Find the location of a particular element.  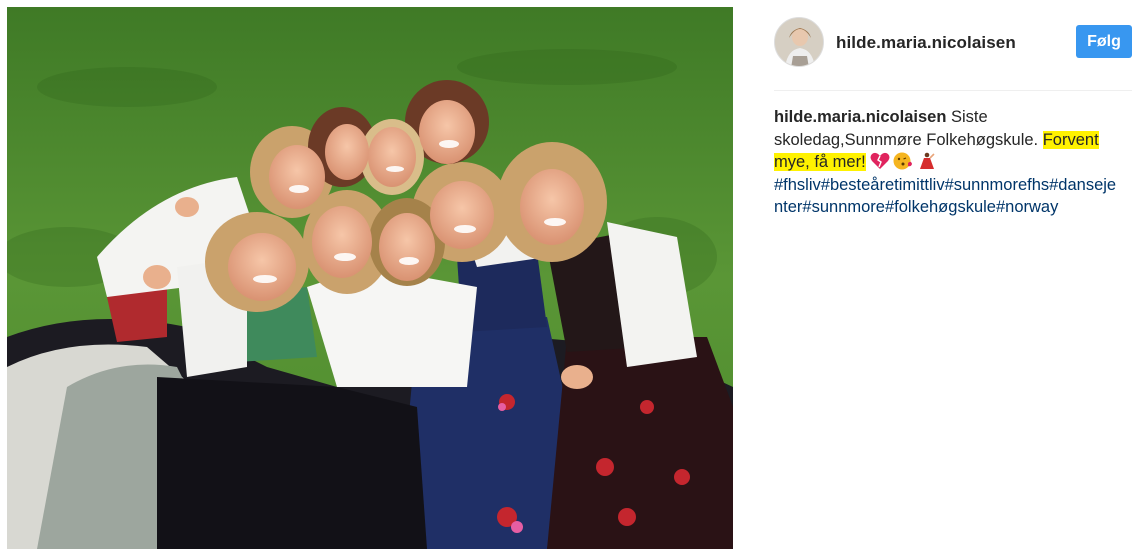

avatar is located at coordinates (799, 42).